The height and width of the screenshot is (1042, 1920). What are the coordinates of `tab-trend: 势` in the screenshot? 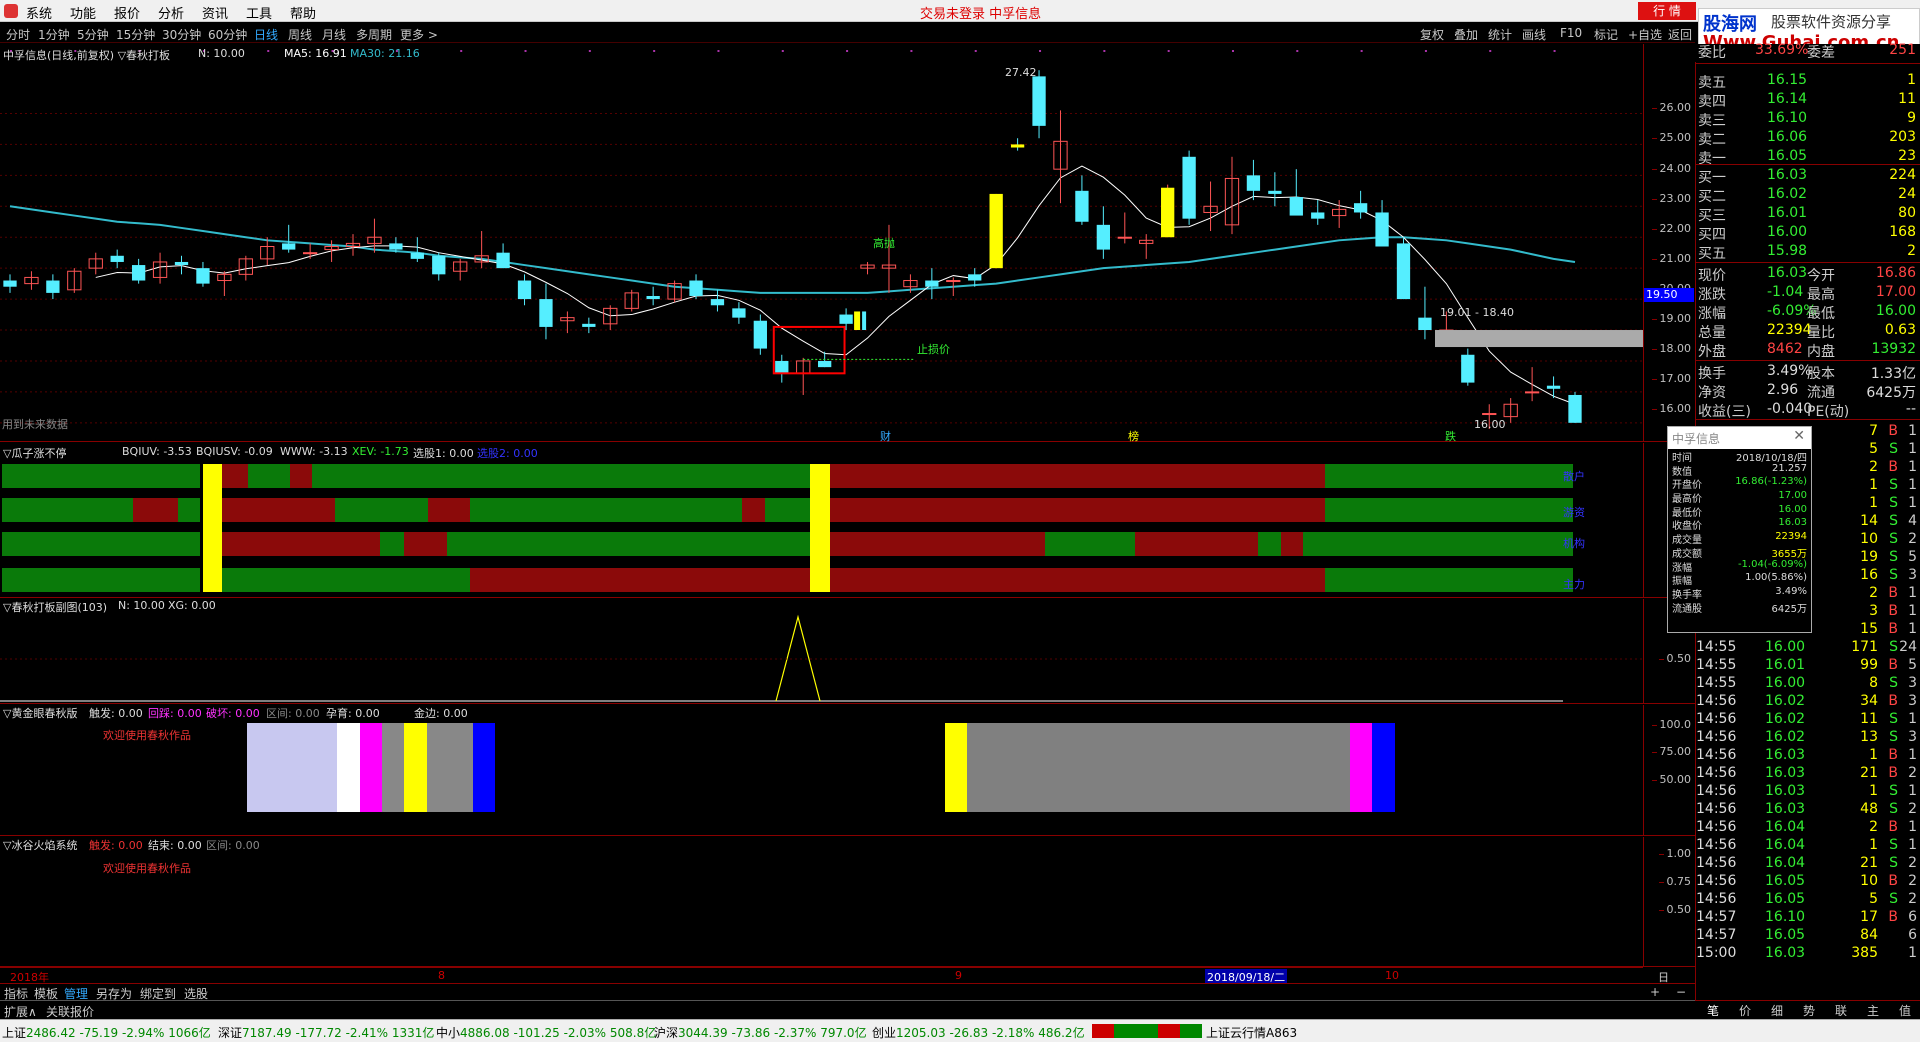 It's located at (1809, 1010).